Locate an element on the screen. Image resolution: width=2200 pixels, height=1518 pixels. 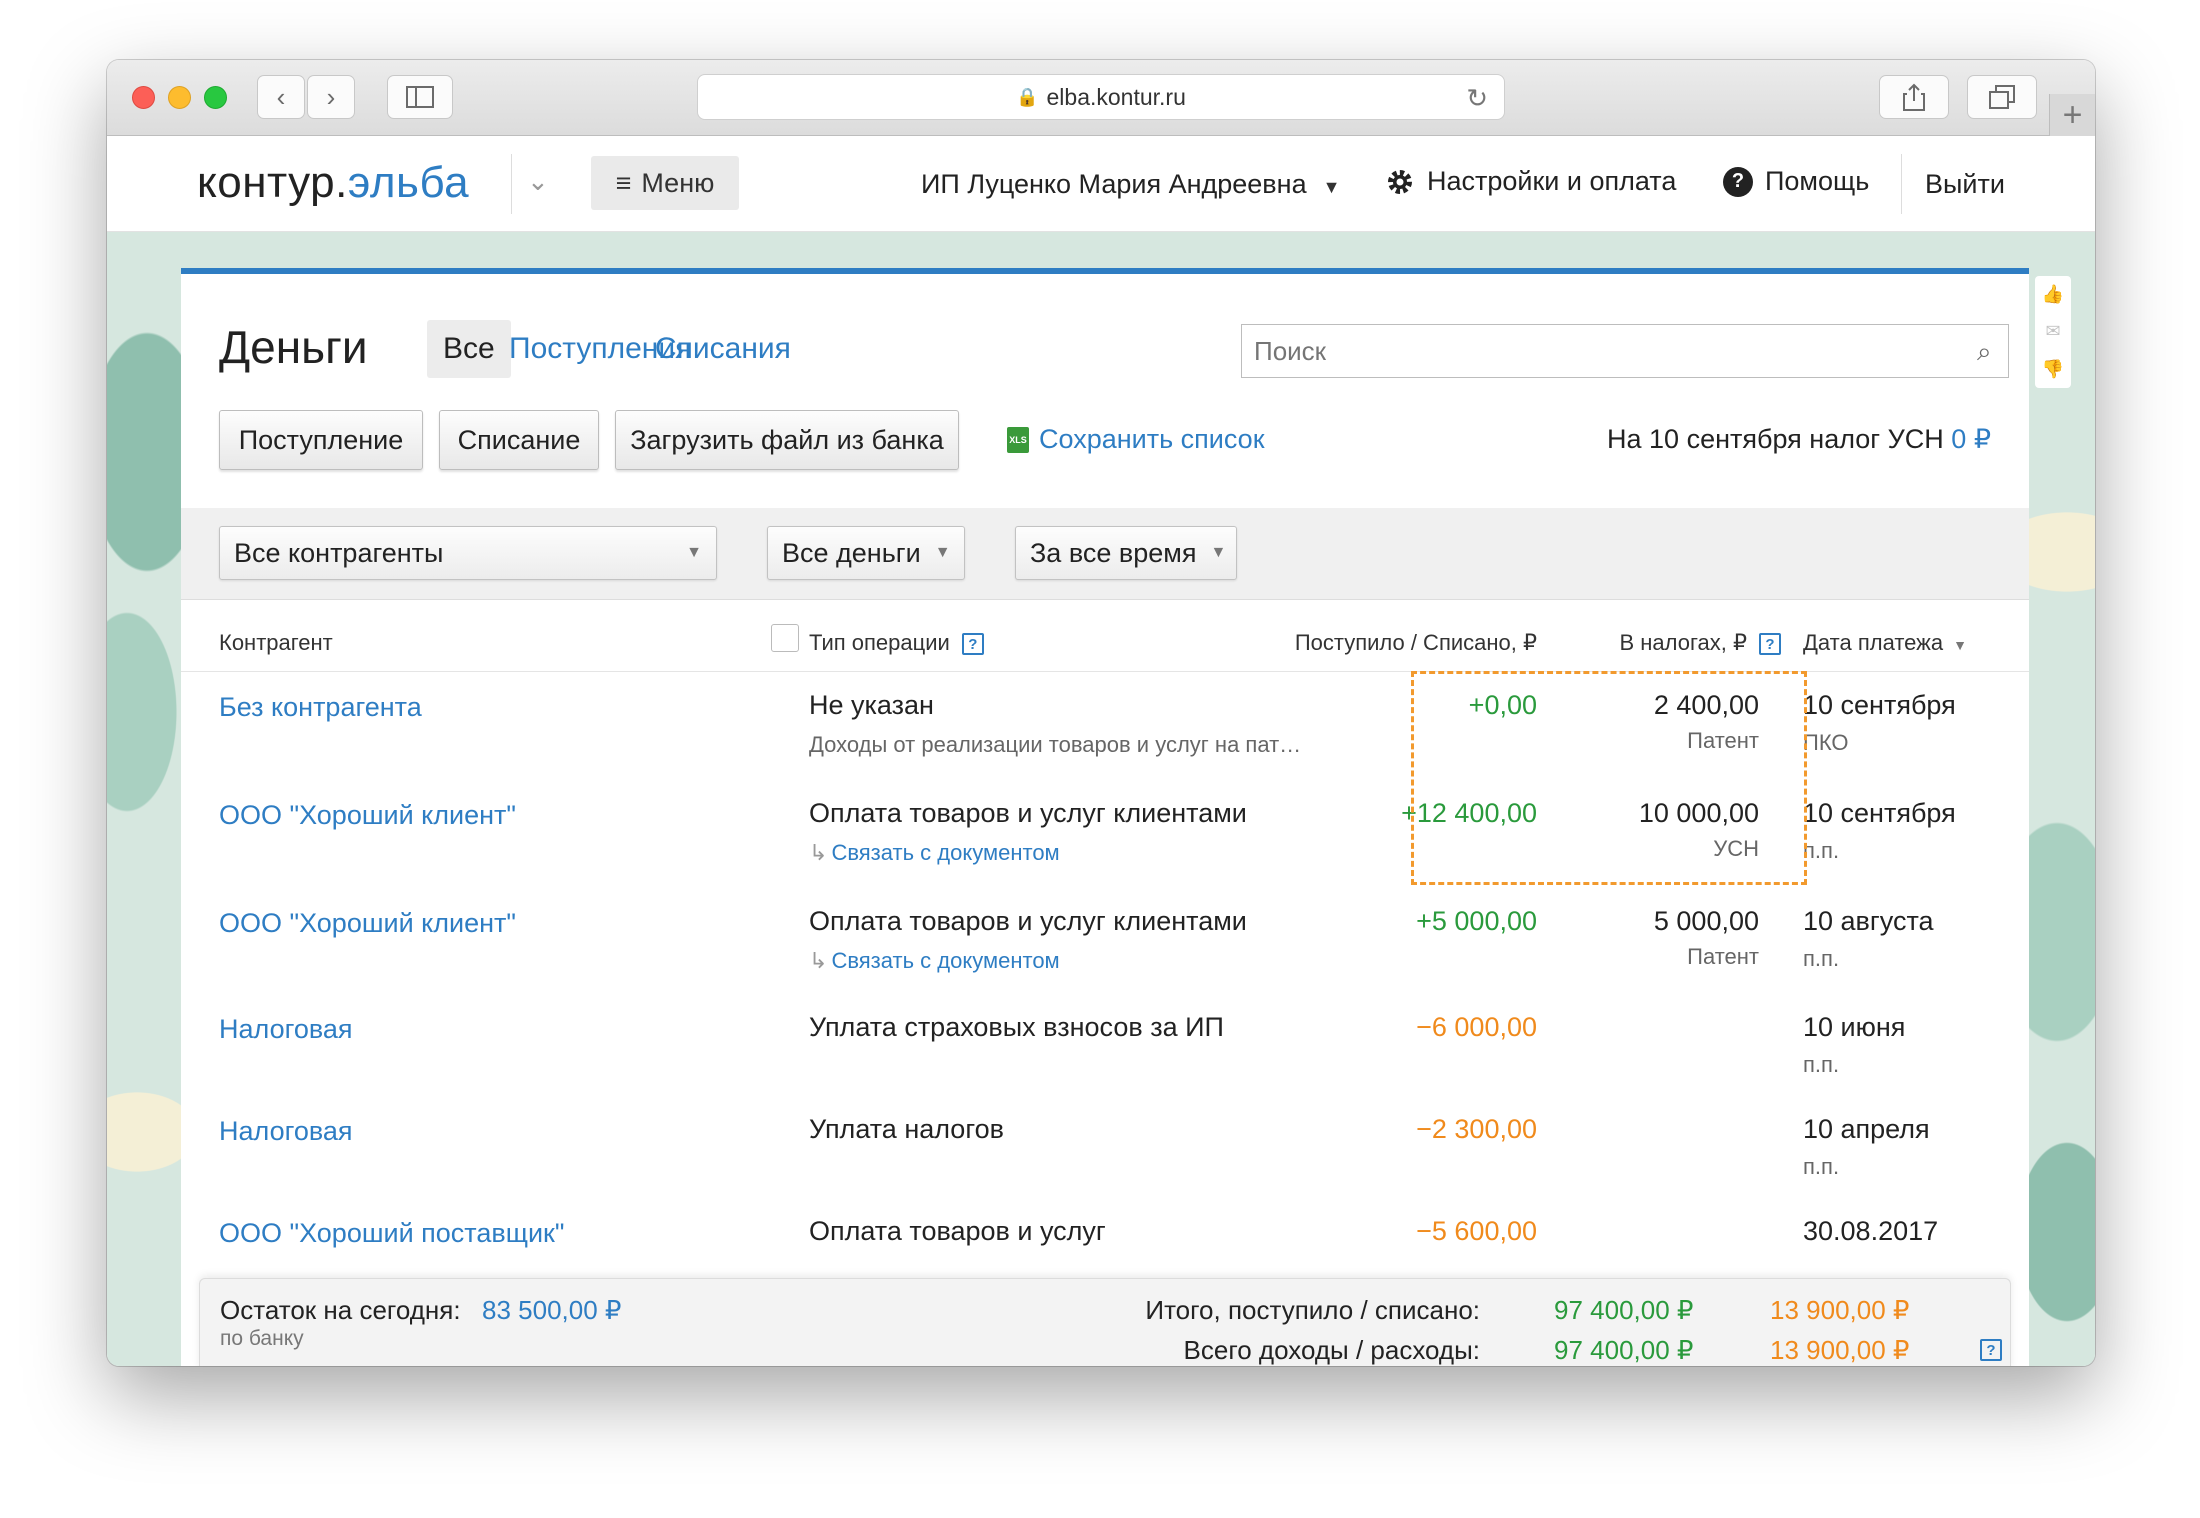
save-list-label: Сохранить список is located at coordinates (1152, 439).